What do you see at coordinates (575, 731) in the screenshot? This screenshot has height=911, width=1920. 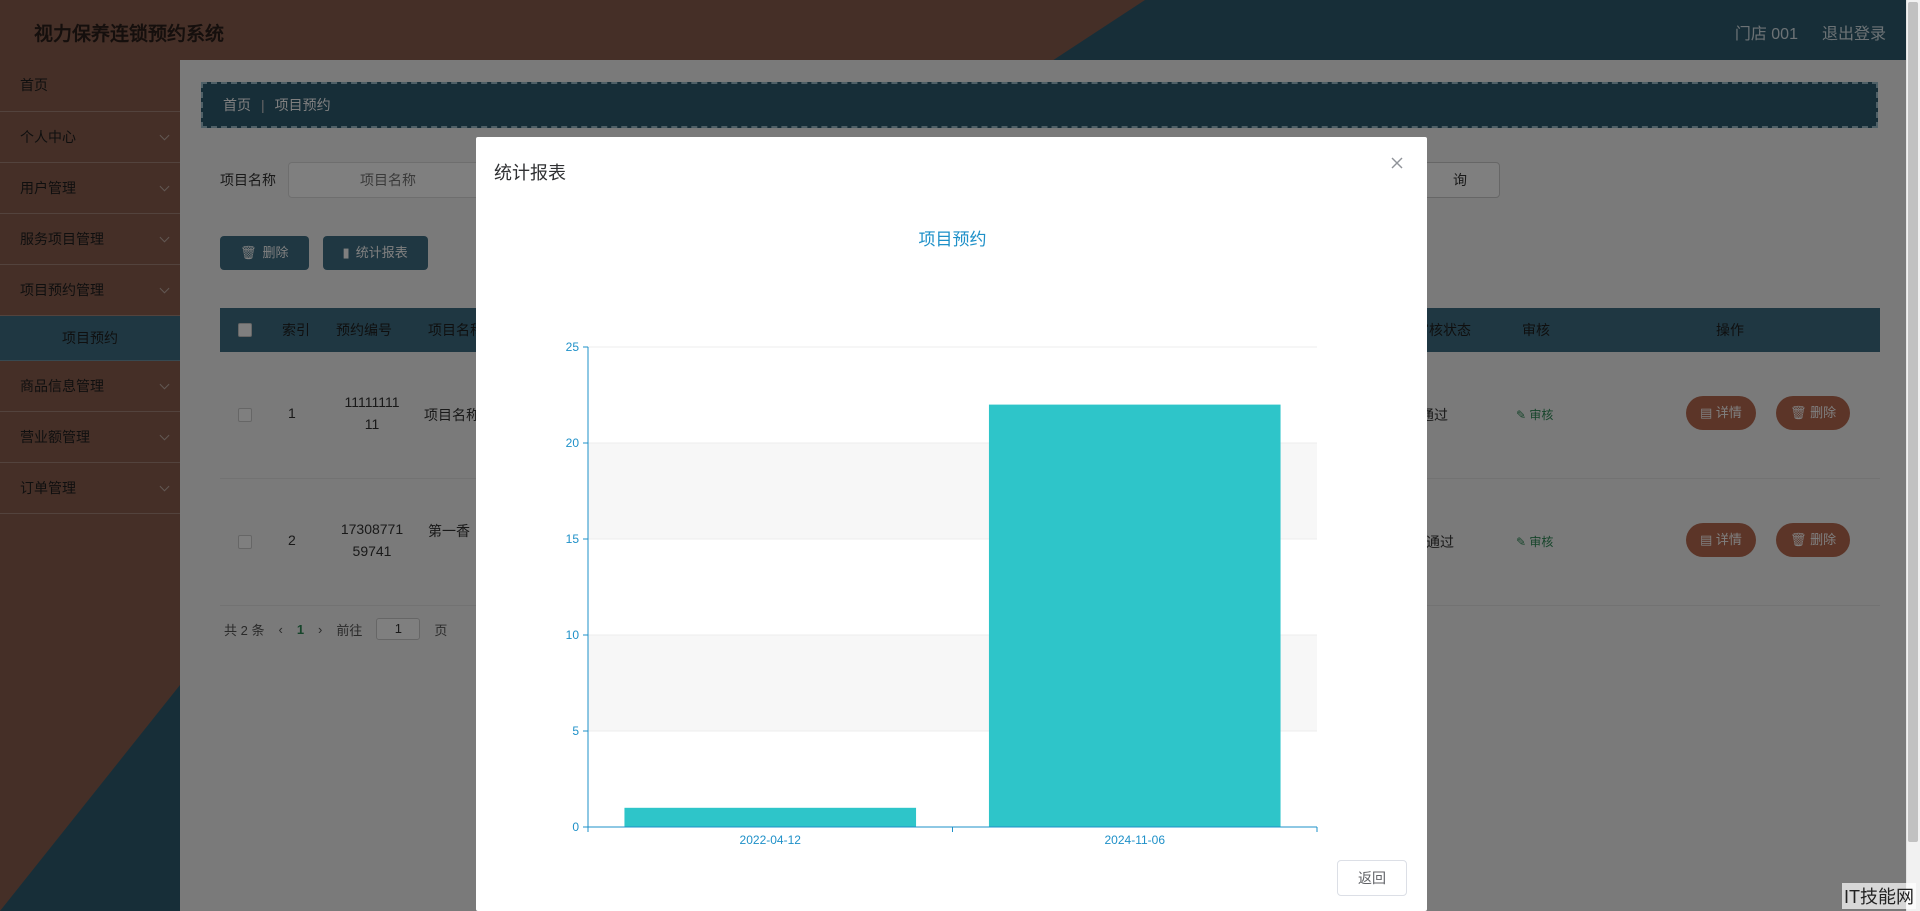 I see `y-tick-label: 5` at bounding box center [575, 731].